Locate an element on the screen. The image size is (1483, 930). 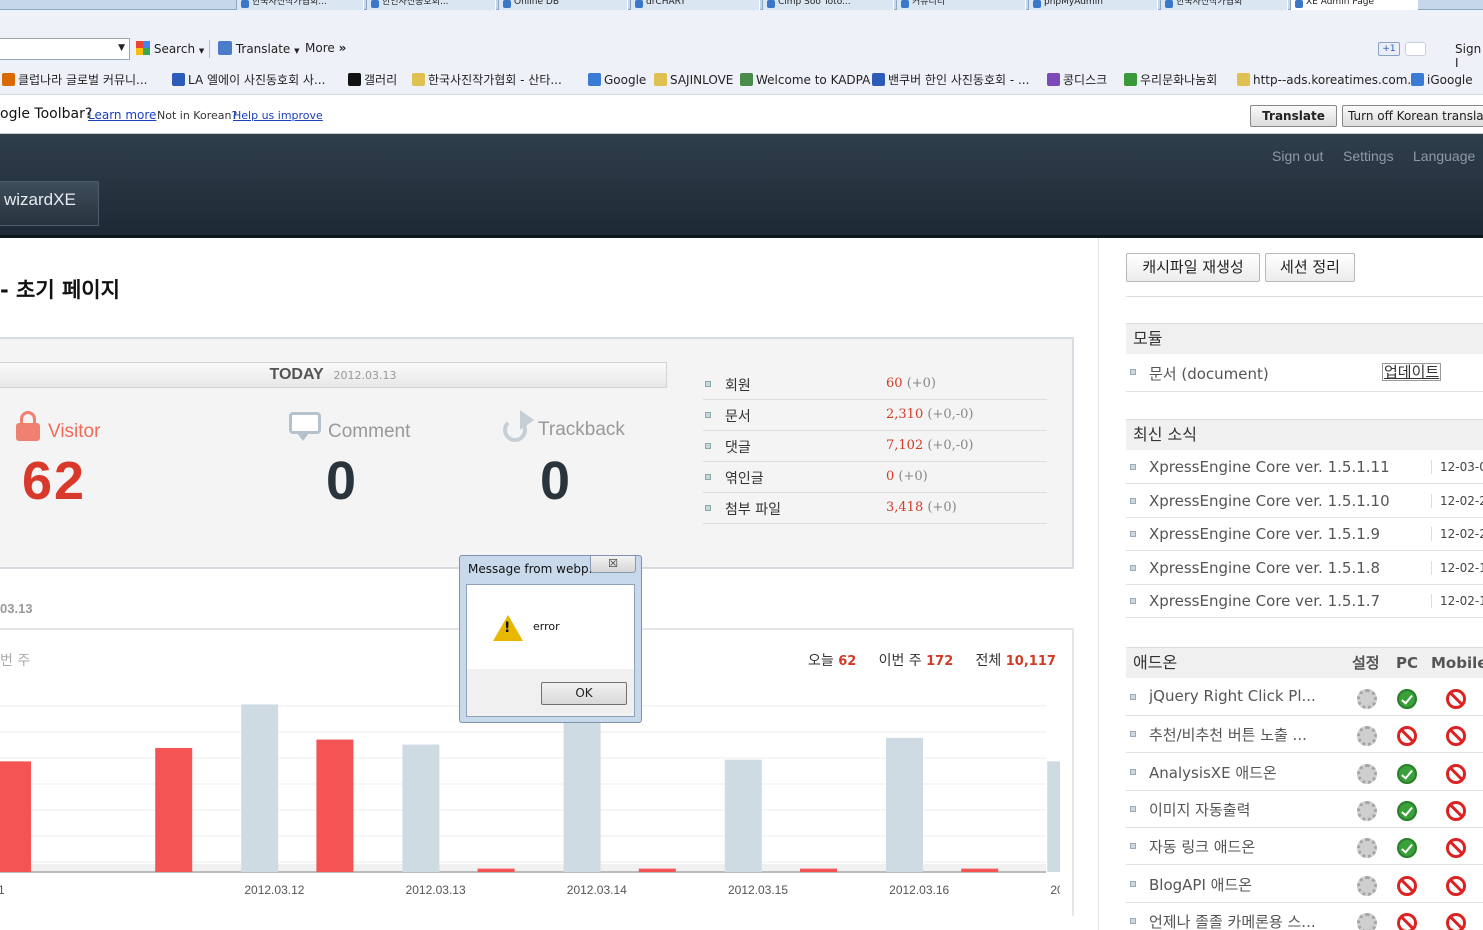
browser-tab: XE Admin Page is located at coordinates (1354, 5).